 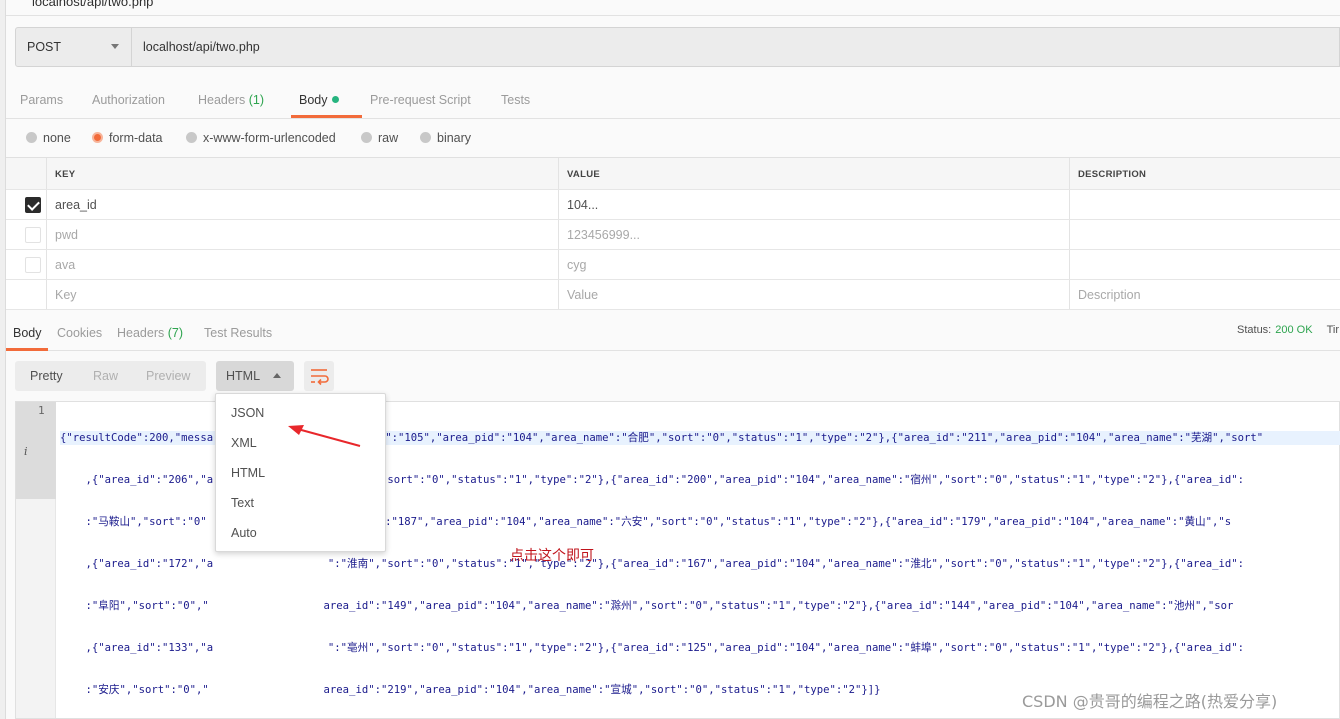 I want to click on table-header-row: KEY VALUE DESCRIPTION, so click(x=673, y=174).